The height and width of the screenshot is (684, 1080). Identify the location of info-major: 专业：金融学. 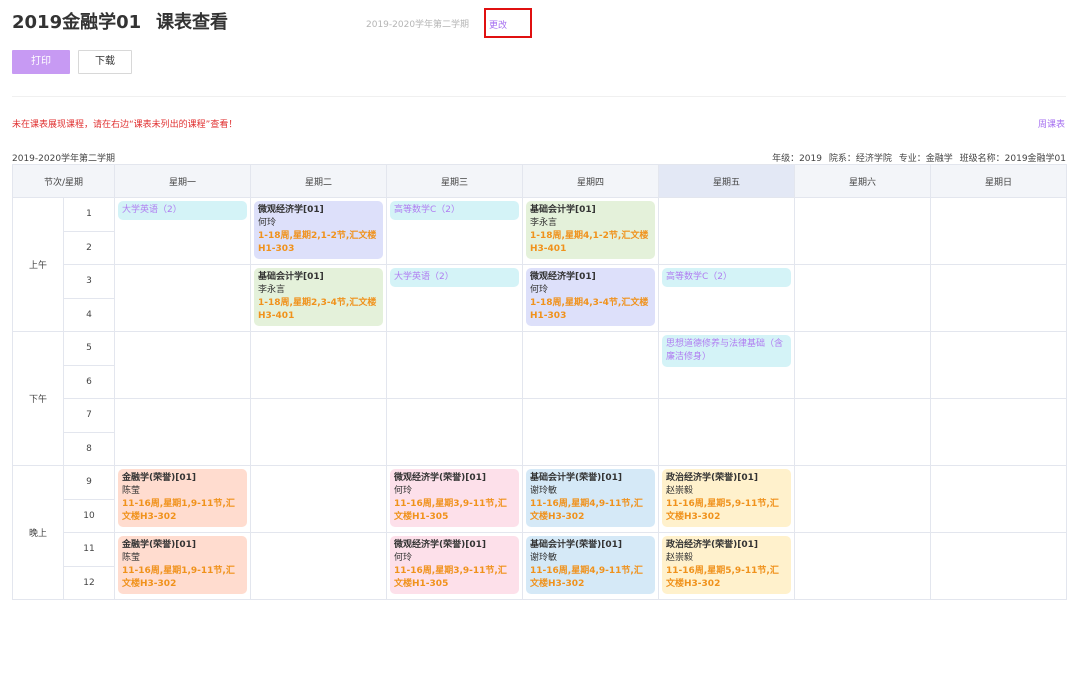
(925, 159).